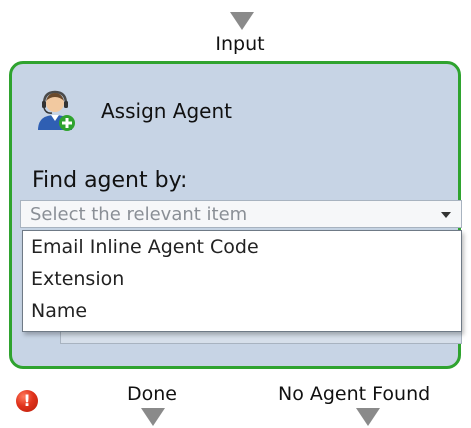  What do you see at coordinates (139, 214) in the screenshot?
I see `select-placeholder: Select the relevant item` at bounding box center [139, 214].